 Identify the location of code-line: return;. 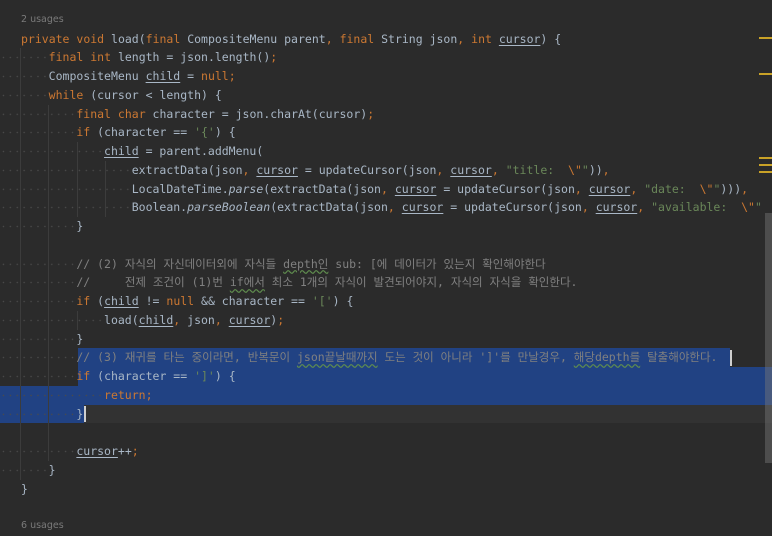
(386, 395).